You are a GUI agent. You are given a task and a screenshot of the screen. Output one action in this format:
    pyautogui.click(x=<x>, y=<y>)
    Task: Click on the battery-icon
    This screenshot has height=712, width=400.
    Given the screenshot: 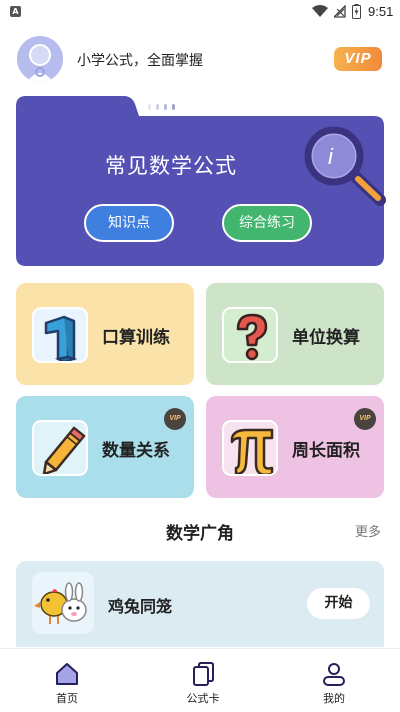 What is the action you would take?
    pyautogui.click(x=356, y=11)
    